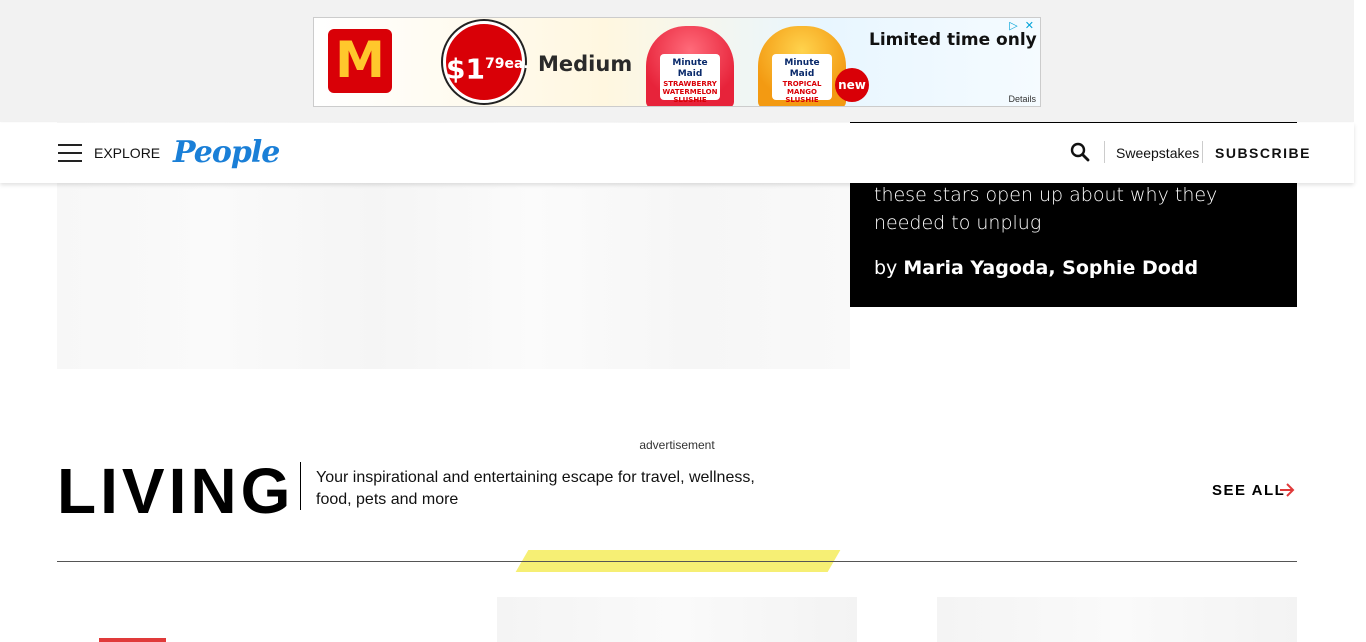 This screenshot has height=642, width=1366. I want to click on feature-byline: by Maria Yagoda, Sophie Dodd, so click(1036, 268).